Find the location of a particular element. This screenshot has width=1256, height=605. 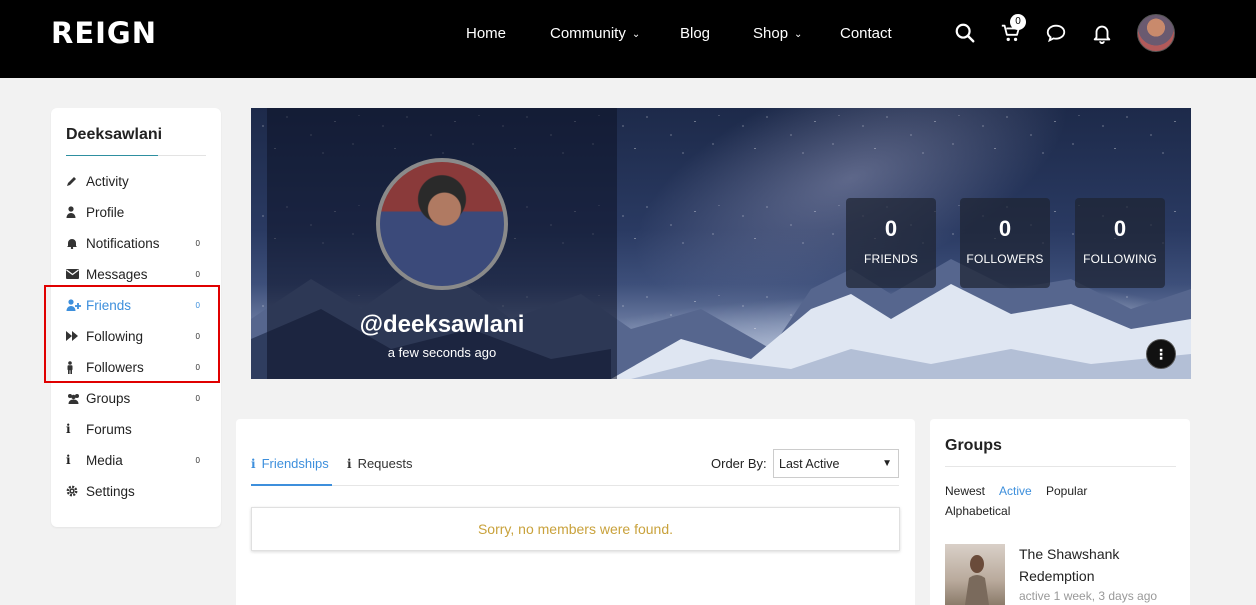

nav-shop: Shop ⌄ is located at coordinates (777, 33).